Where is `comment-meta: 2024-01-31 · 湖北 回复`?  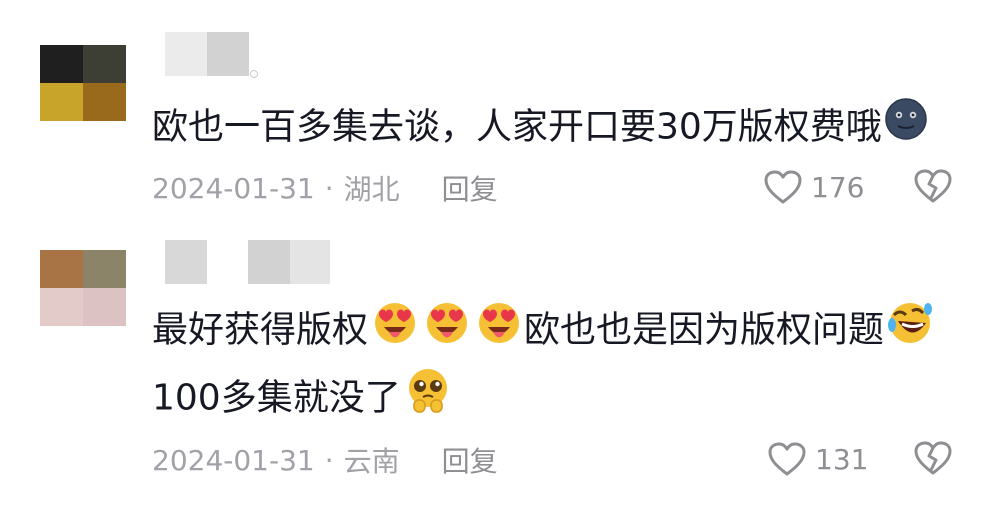 comment-meta: 2024-01-31 · 湖北 回复 is located at coordinates (325, 188).